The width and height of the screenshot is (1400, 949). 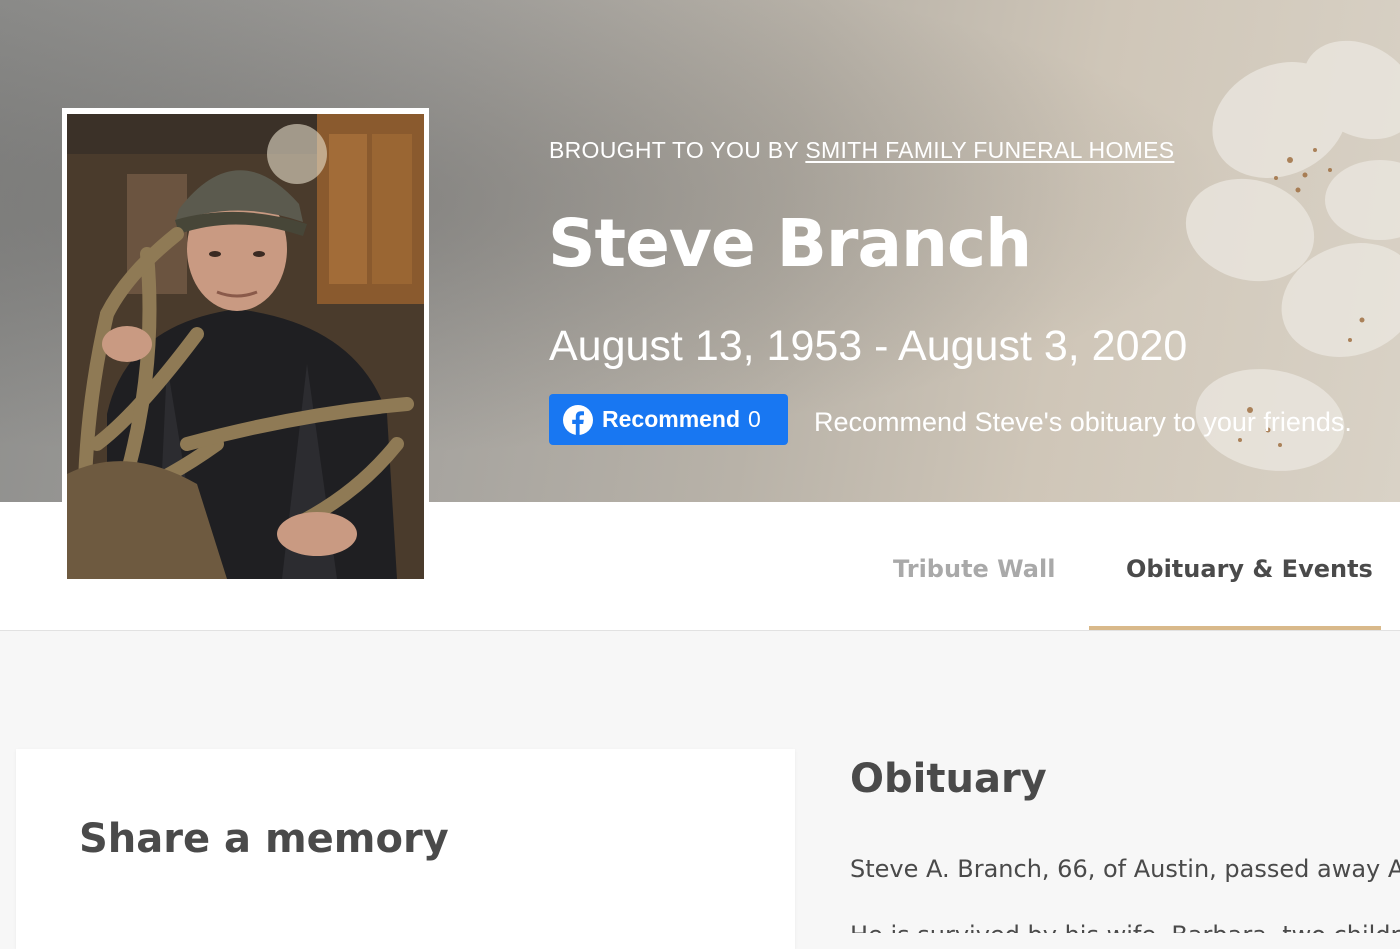 I want to click on life-dates: August 13, 1953 - August 3, 2020, so click(x=868, y=346).